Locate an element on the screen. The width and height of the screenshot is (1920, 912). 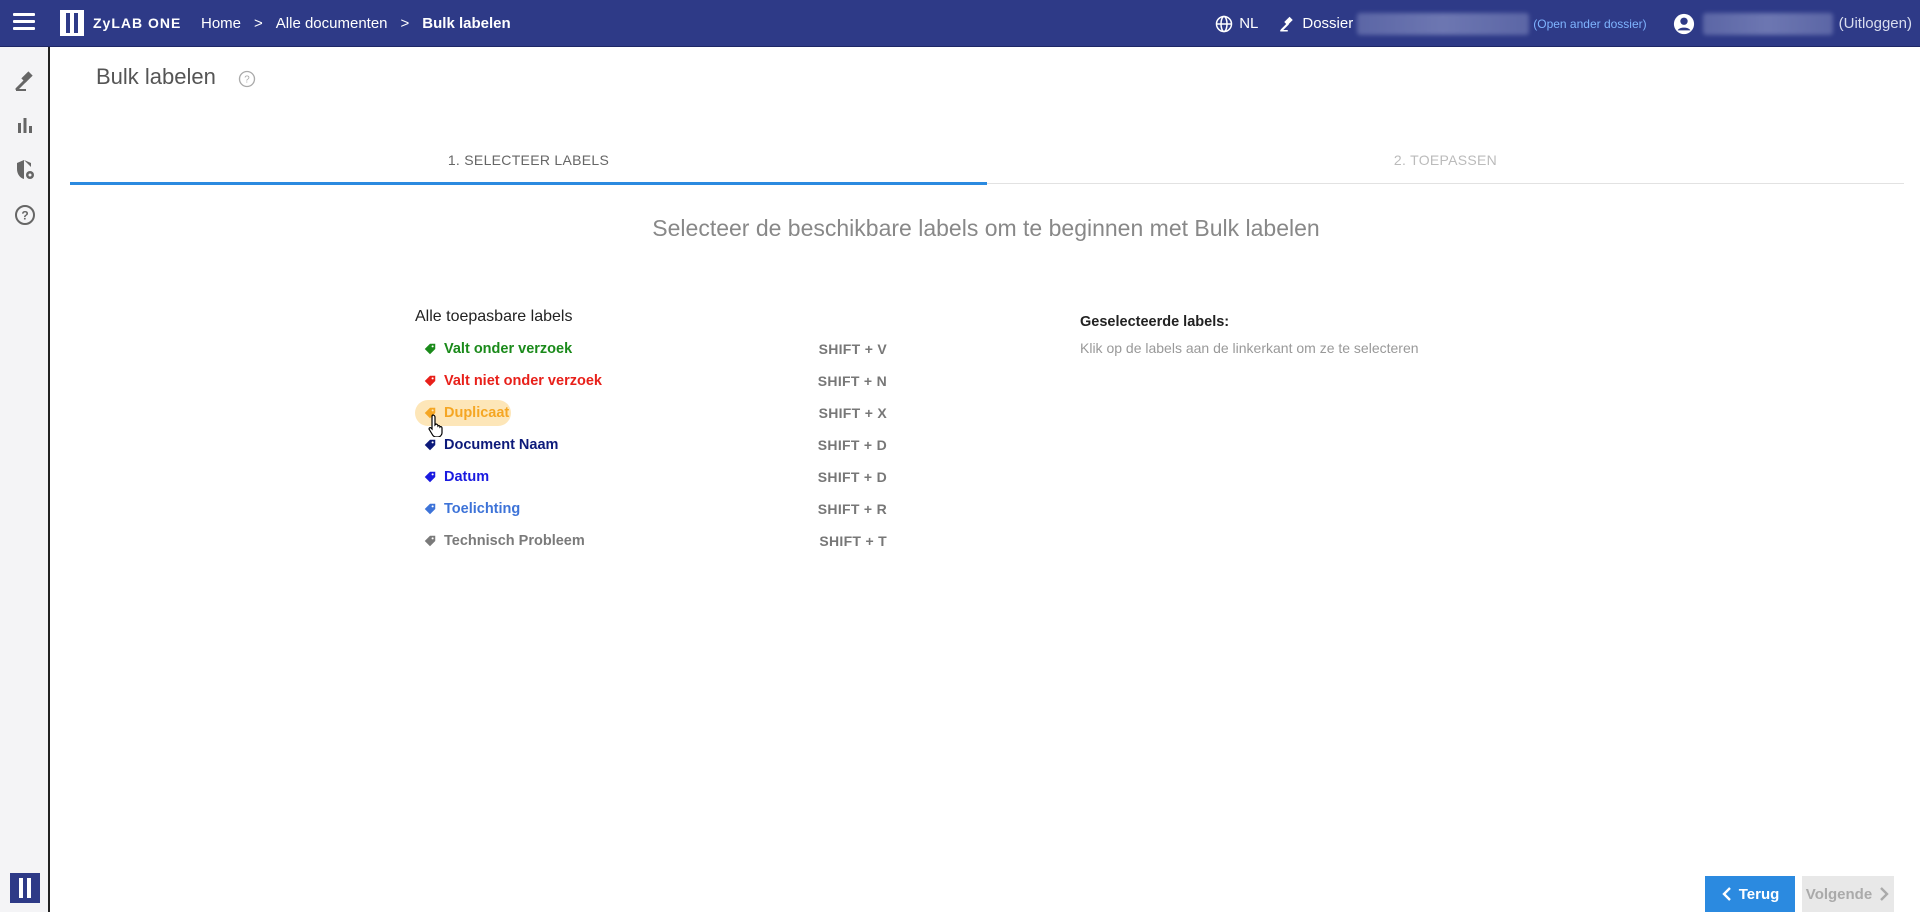
app-name: ZyLAB ONE is located at coordinates (137, 23).